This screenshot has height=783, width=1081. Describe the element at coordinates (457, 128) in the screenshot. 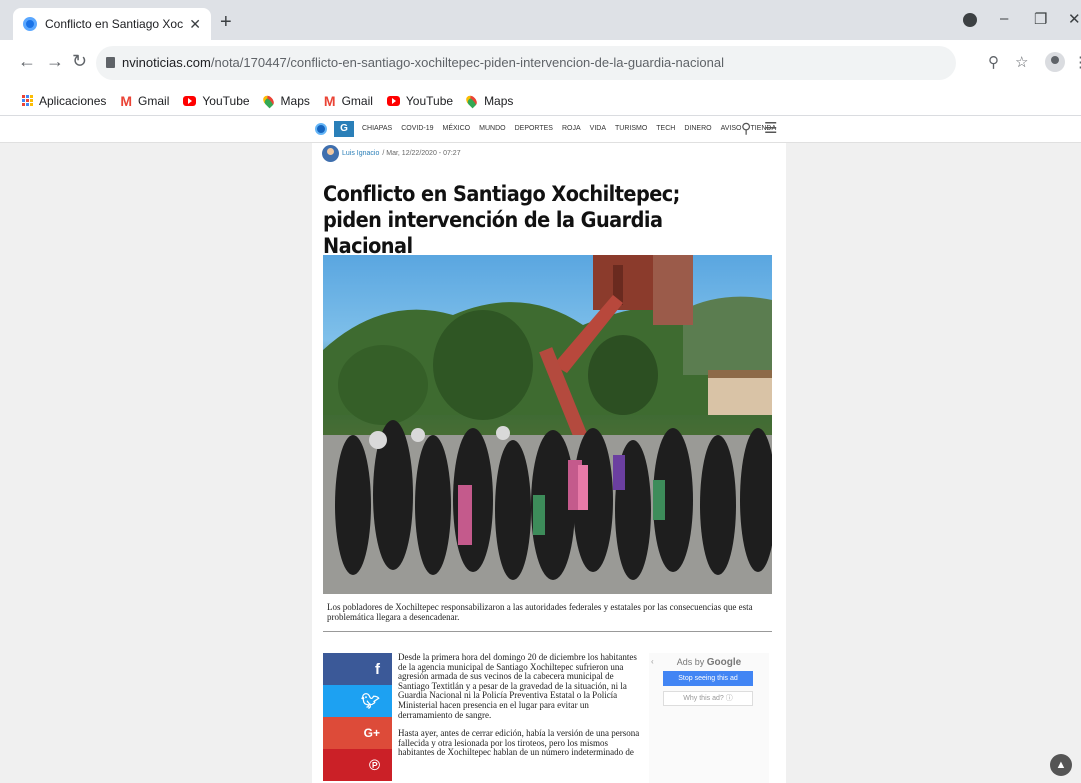

I see `nav-item-mexico: MÉXICO` at that location.